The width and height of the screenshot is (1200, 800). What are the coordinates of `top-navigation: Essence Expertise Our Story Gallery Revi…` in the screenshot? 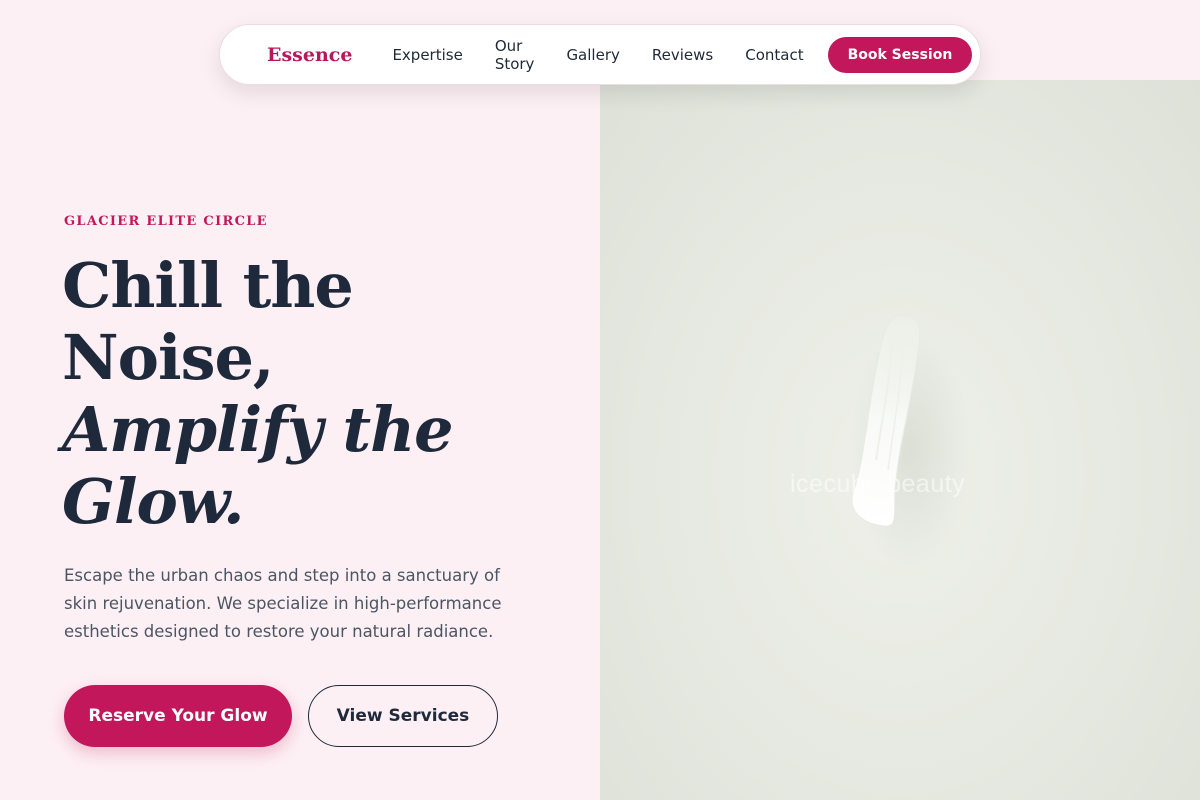 It's located at (600, 54).